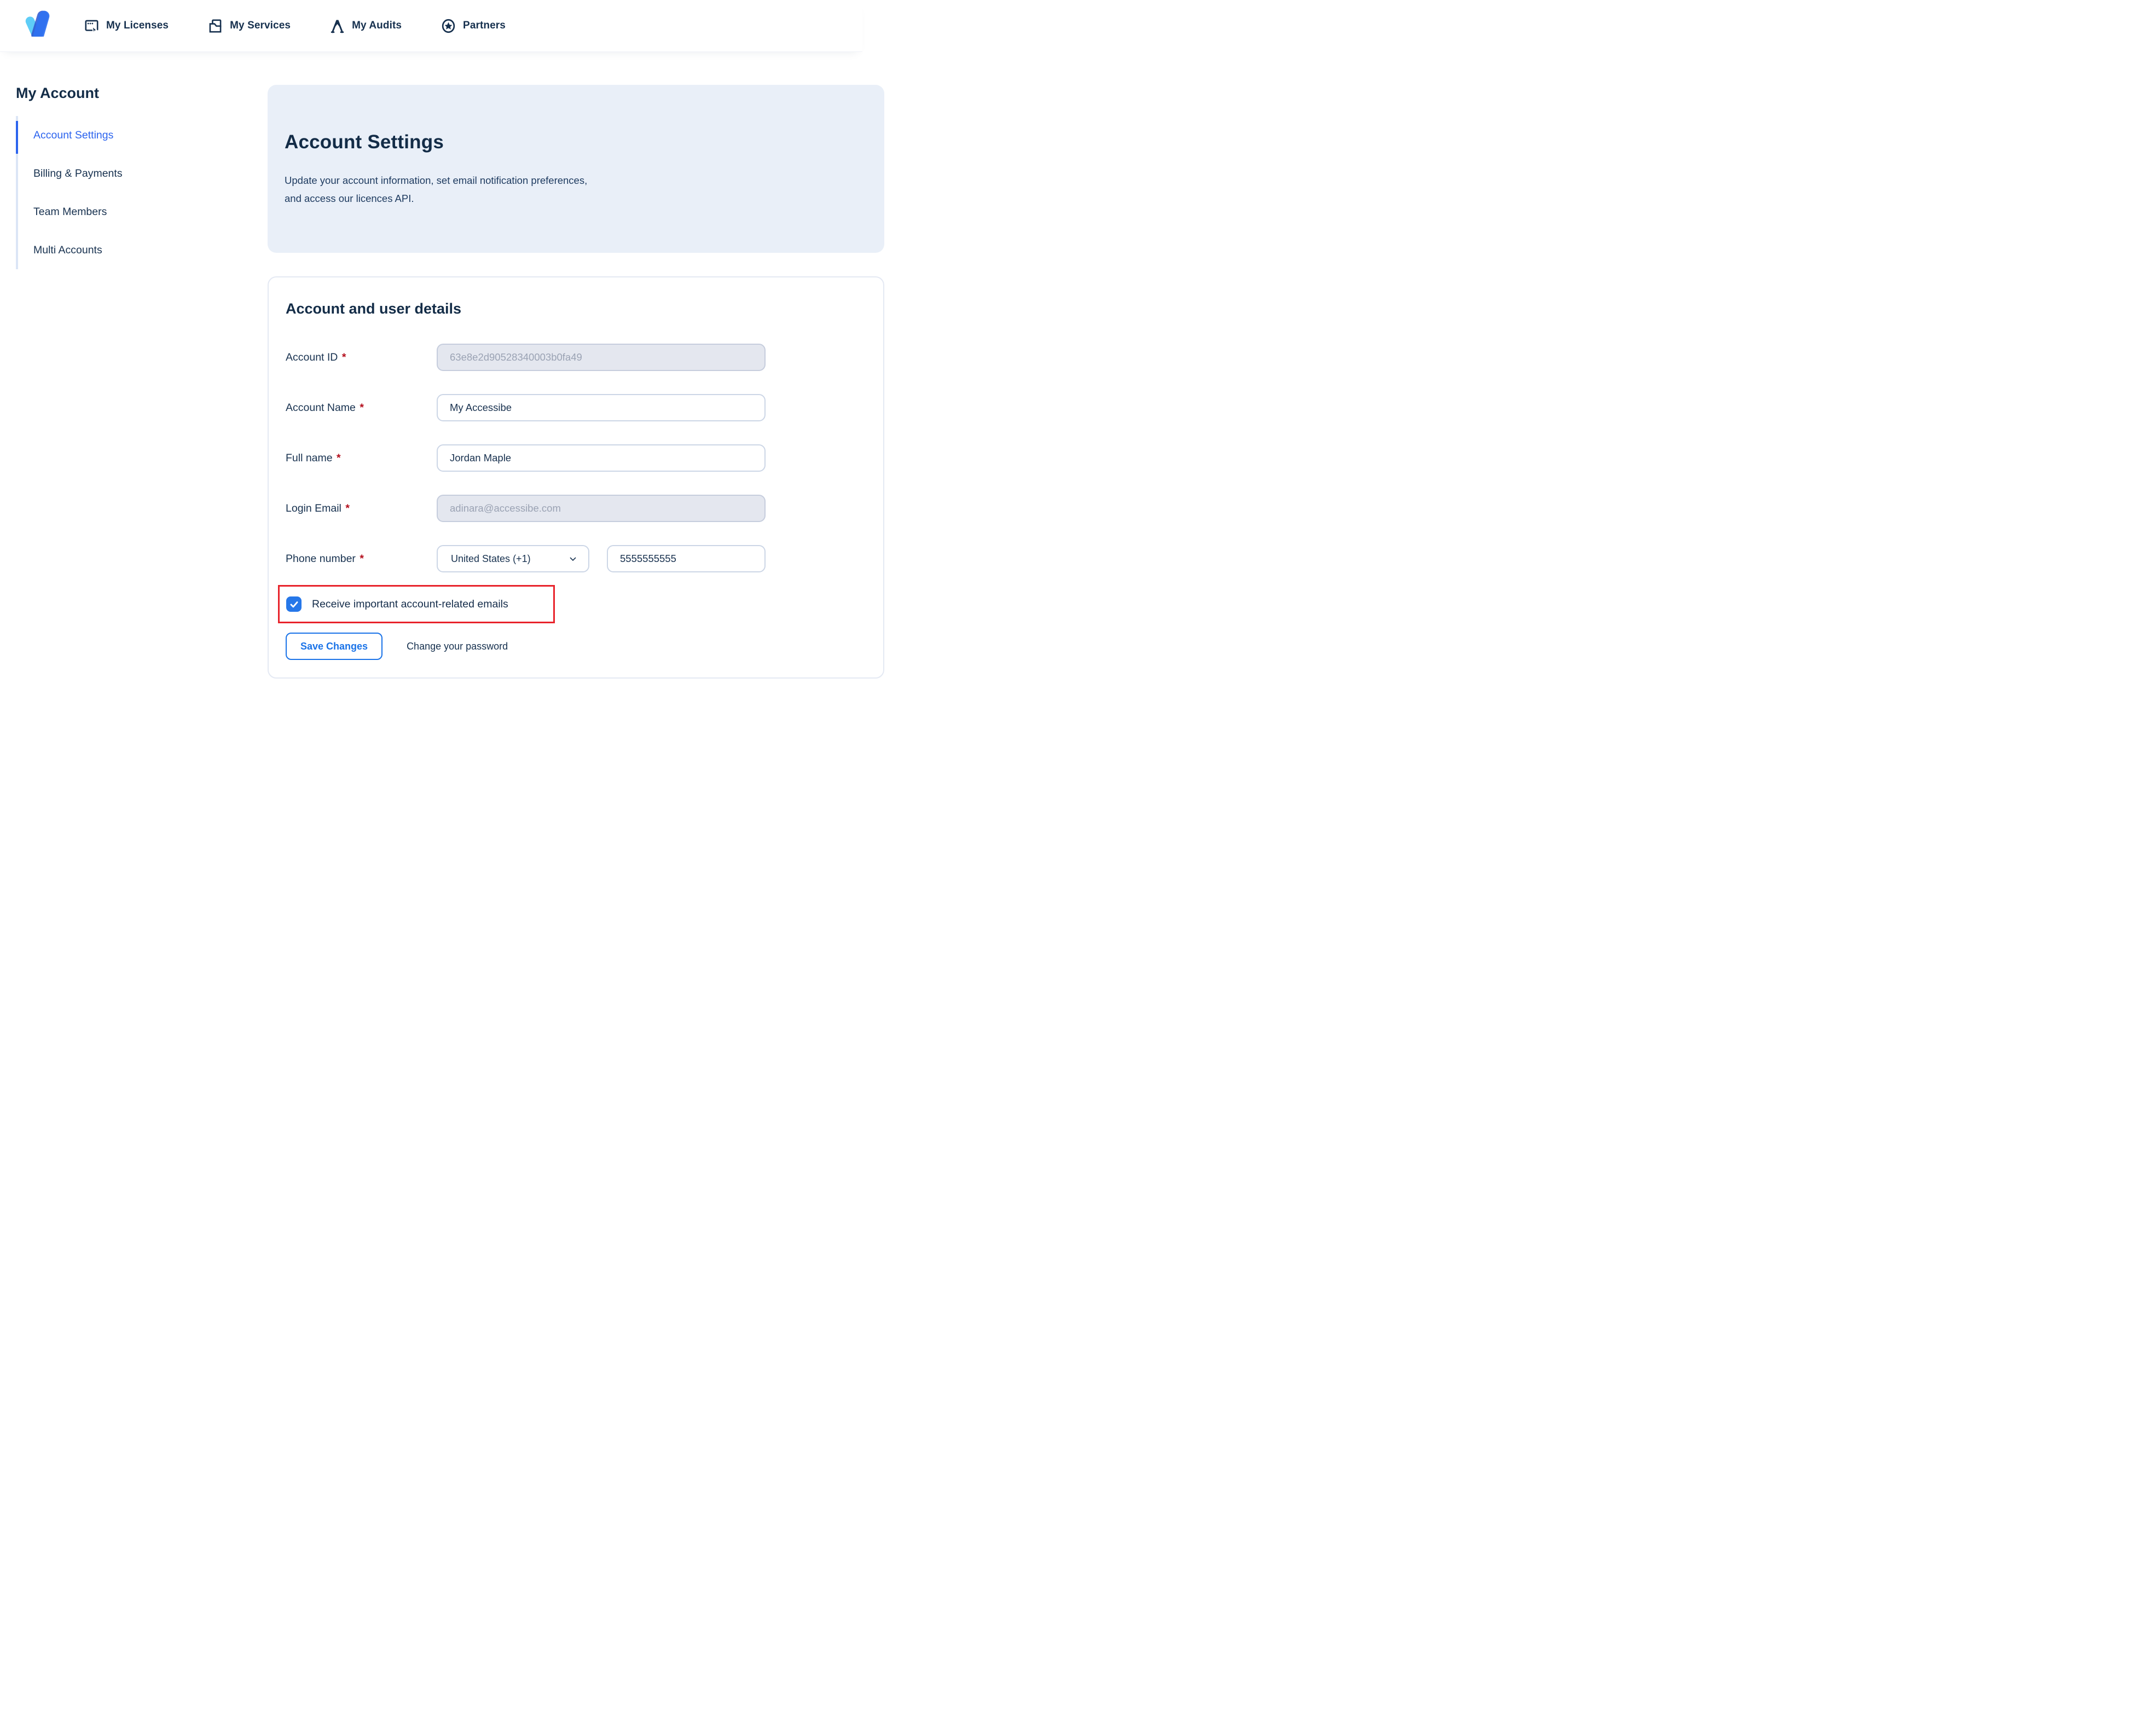  Describe the element at coordinates (601, 558) in the screenshot. I see `phone-controls: United States (+1)` at that location.